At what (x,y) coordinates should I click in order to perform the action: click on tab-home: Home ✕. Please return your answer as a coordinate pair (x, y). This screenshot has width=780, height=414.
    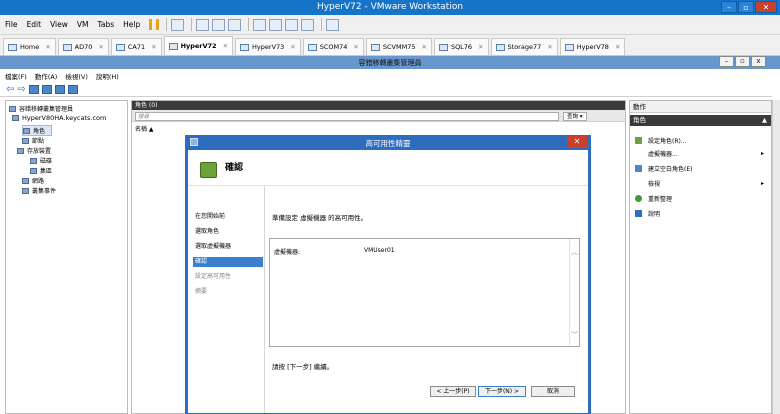
    Looking at the image, I should click on (29, 46).